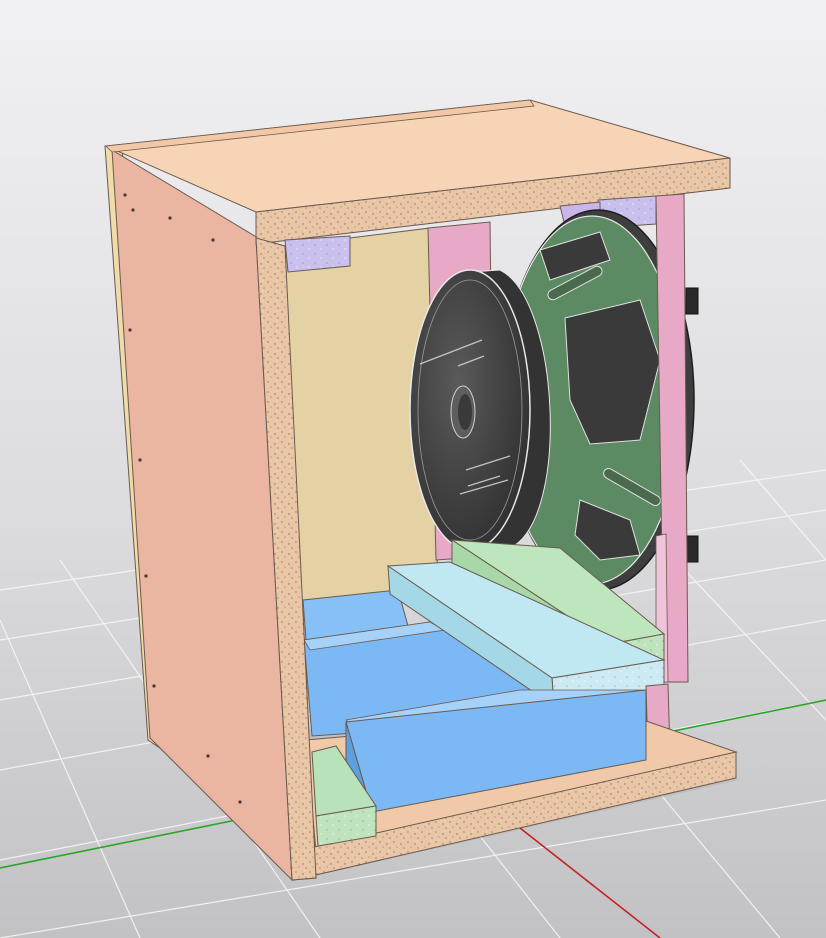 The width and height of the screenshot is (826, 938). What do you see at coordinates (317, 254) in the screenshot?
I see `corner-block-left` at bounding box center [317, 254].